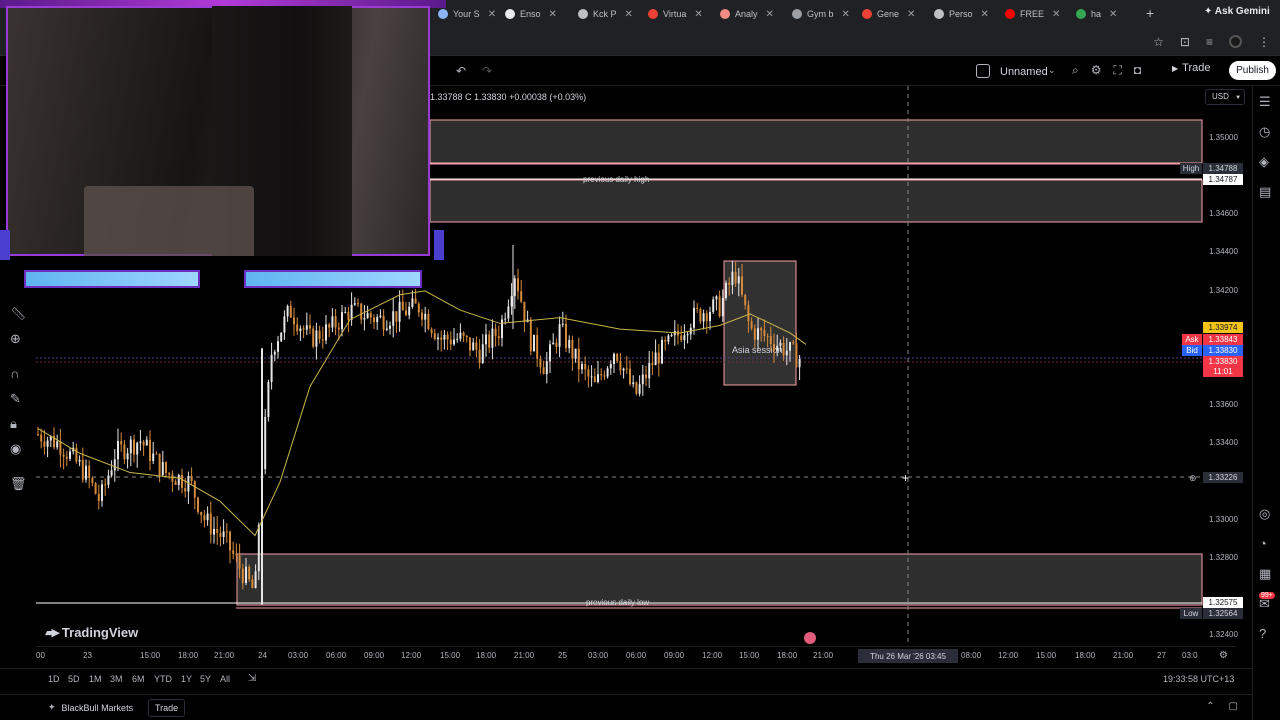 This screenshot has width=1280, height=720. I want to click on profile-avatar, so click(1235, 41).